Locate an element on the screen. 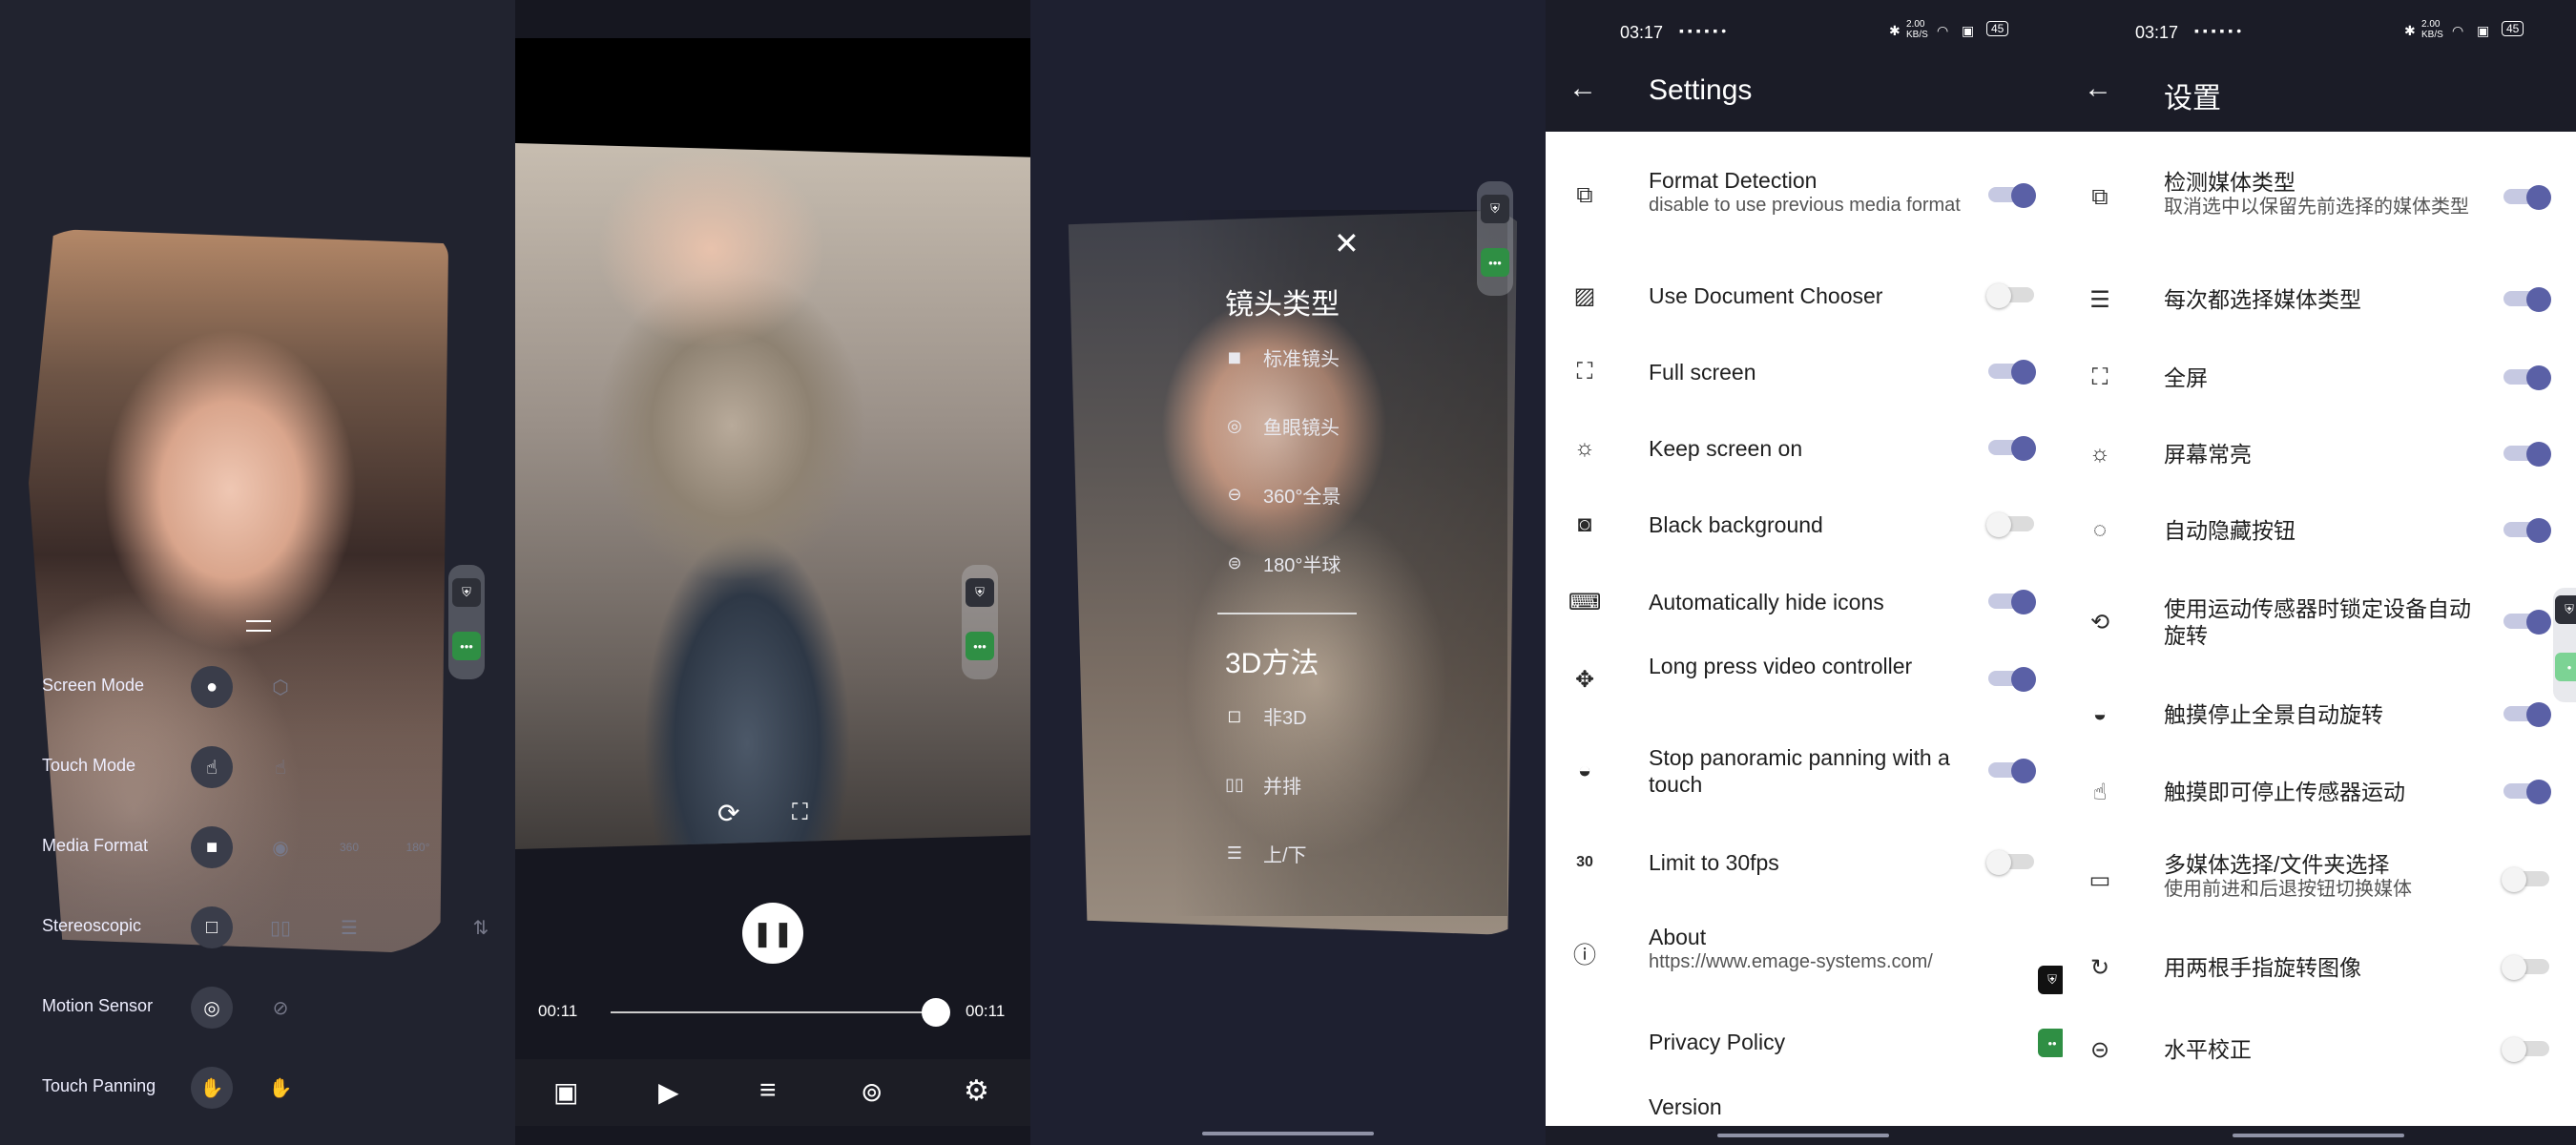  side-by-side-icon: ▯▯ is located at coordinates (280, 927).